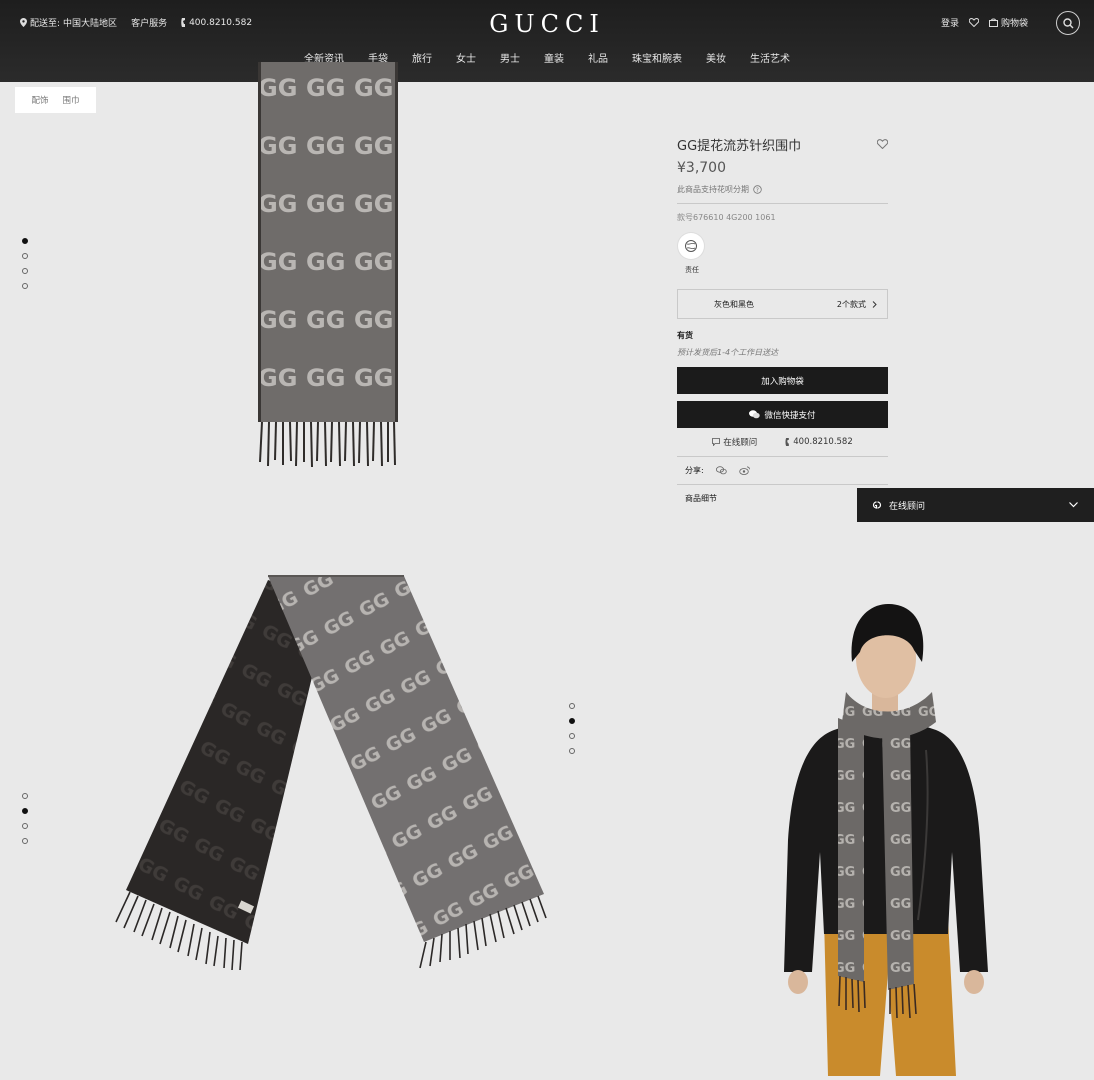 This screenshot has width=1094, height=1080. What do you see at coordinates (694, 470) in the screenshot?
I see `share-label: 分享:` at bounding box center [694, 470].